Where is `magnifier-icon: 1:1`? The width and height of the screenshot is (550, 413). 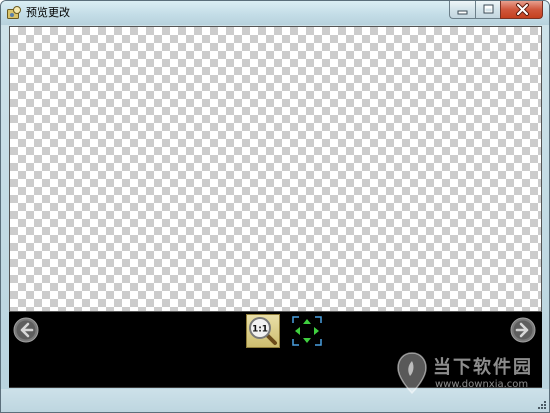 magnifier-icon: 1:1 is located at coordinates (263, 331).